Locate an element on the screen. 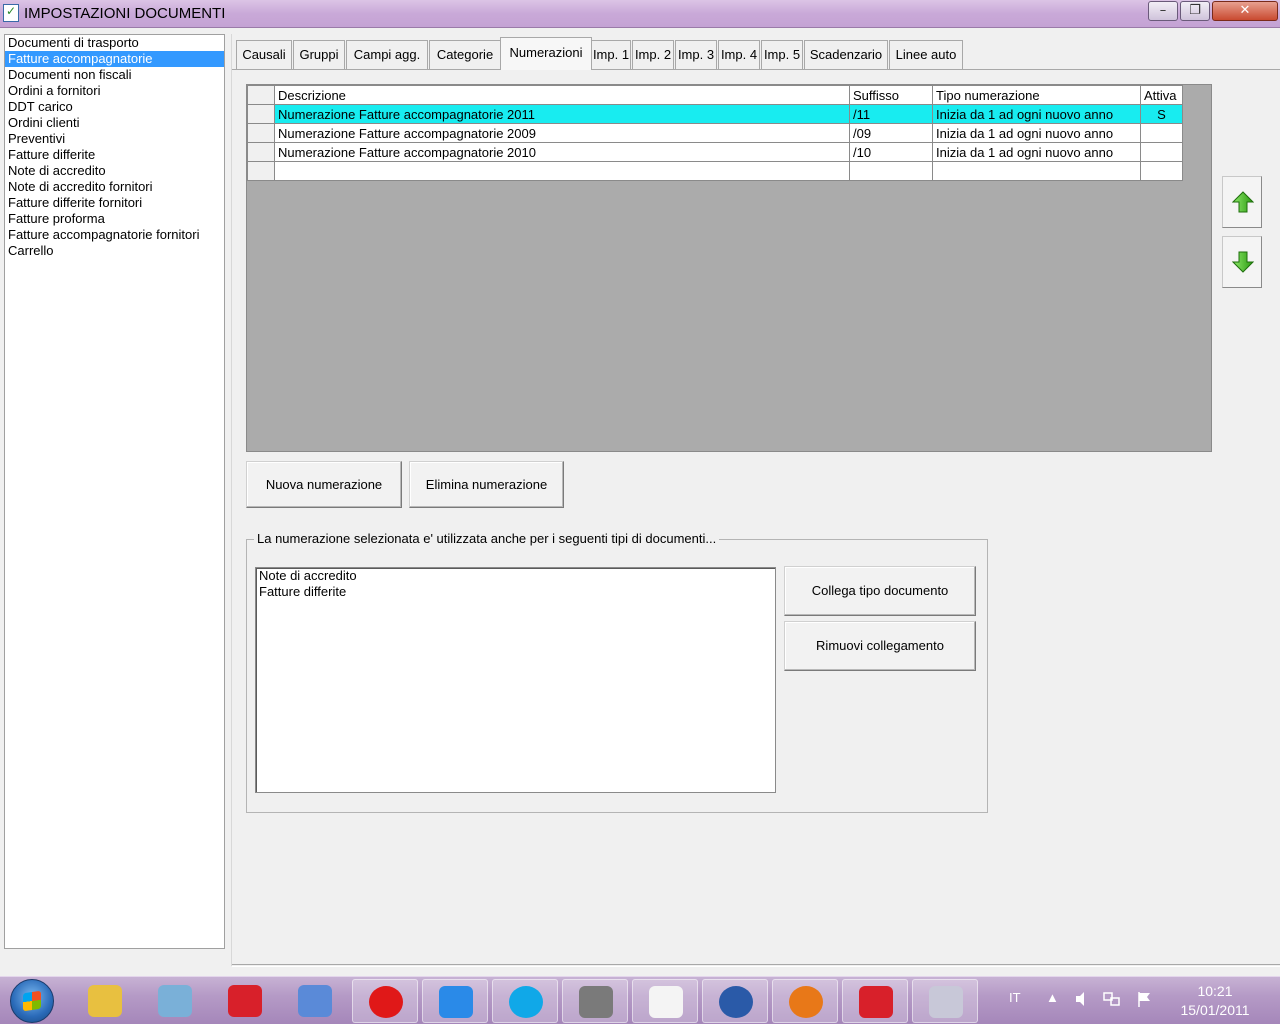 The image size is (1280, 1024). clock: 10:21 15/01/2011 is located at coordinates (1215, 1001).